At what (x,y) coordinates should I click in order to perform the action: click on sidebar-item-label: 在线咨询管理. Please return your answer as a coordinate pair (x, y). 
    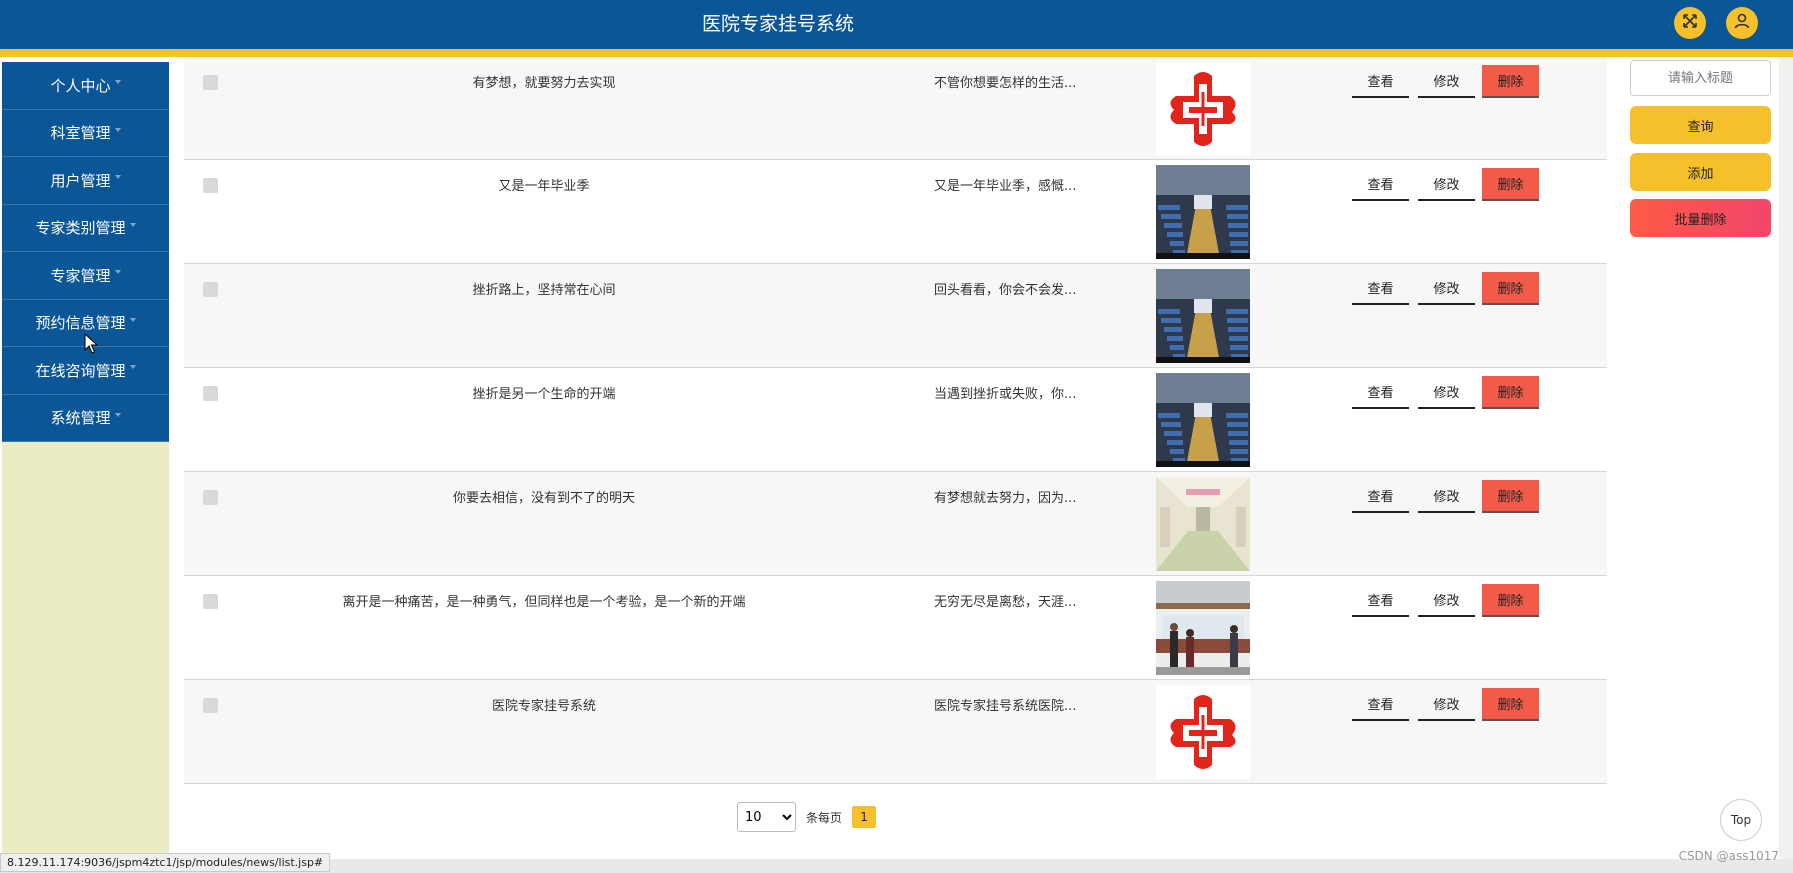
    Looking at the image, I should click on (80, 370).